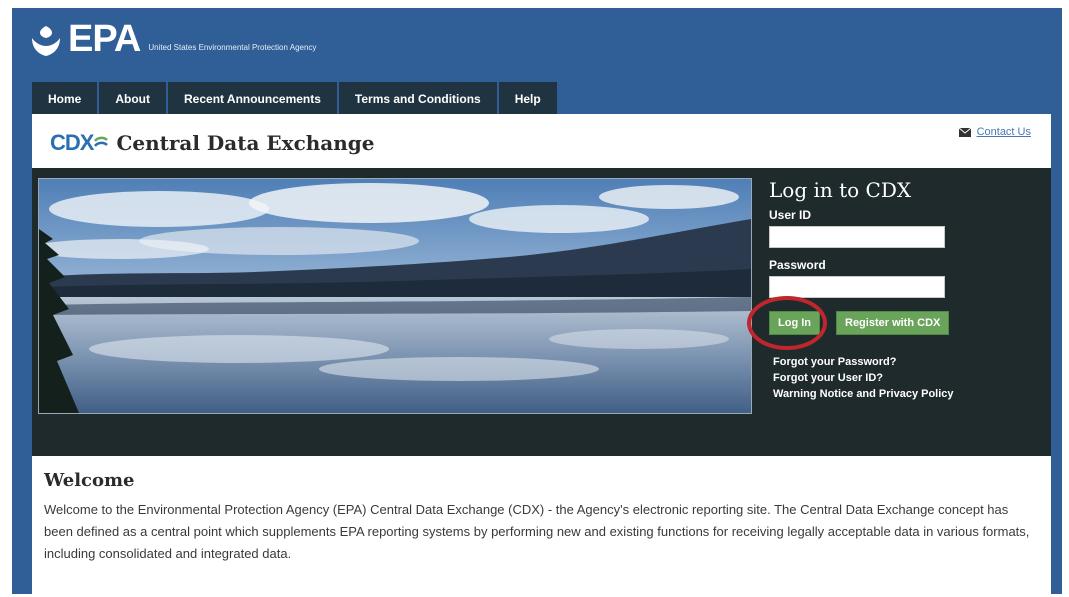 Image resolution: width=1069 pixels, height=597 pixels. Describe the element at coordinates (1004, 132) in the screenshot. I see `contact-us-link: Contact Us` at that location.